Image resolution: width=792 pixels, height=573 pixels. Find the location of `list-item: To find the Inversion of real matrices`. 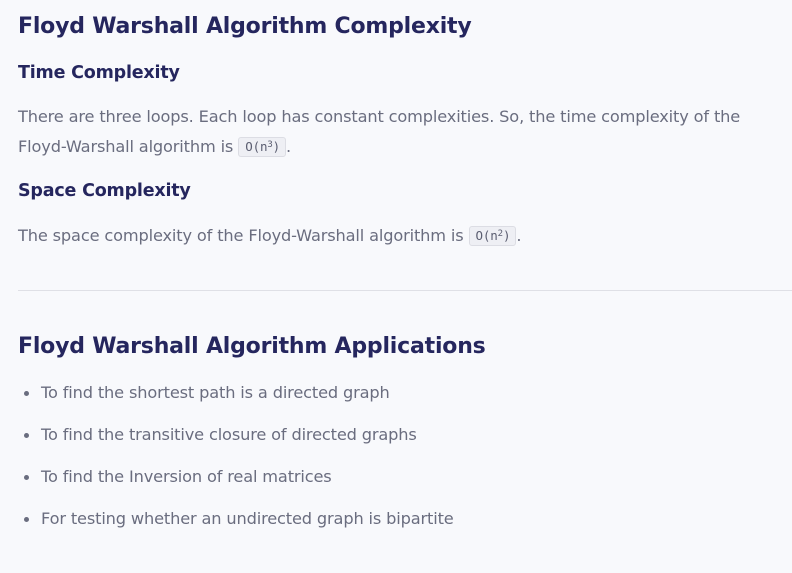

list-item: To find the Inversion of real matrices is located at coordinates (236, 483).